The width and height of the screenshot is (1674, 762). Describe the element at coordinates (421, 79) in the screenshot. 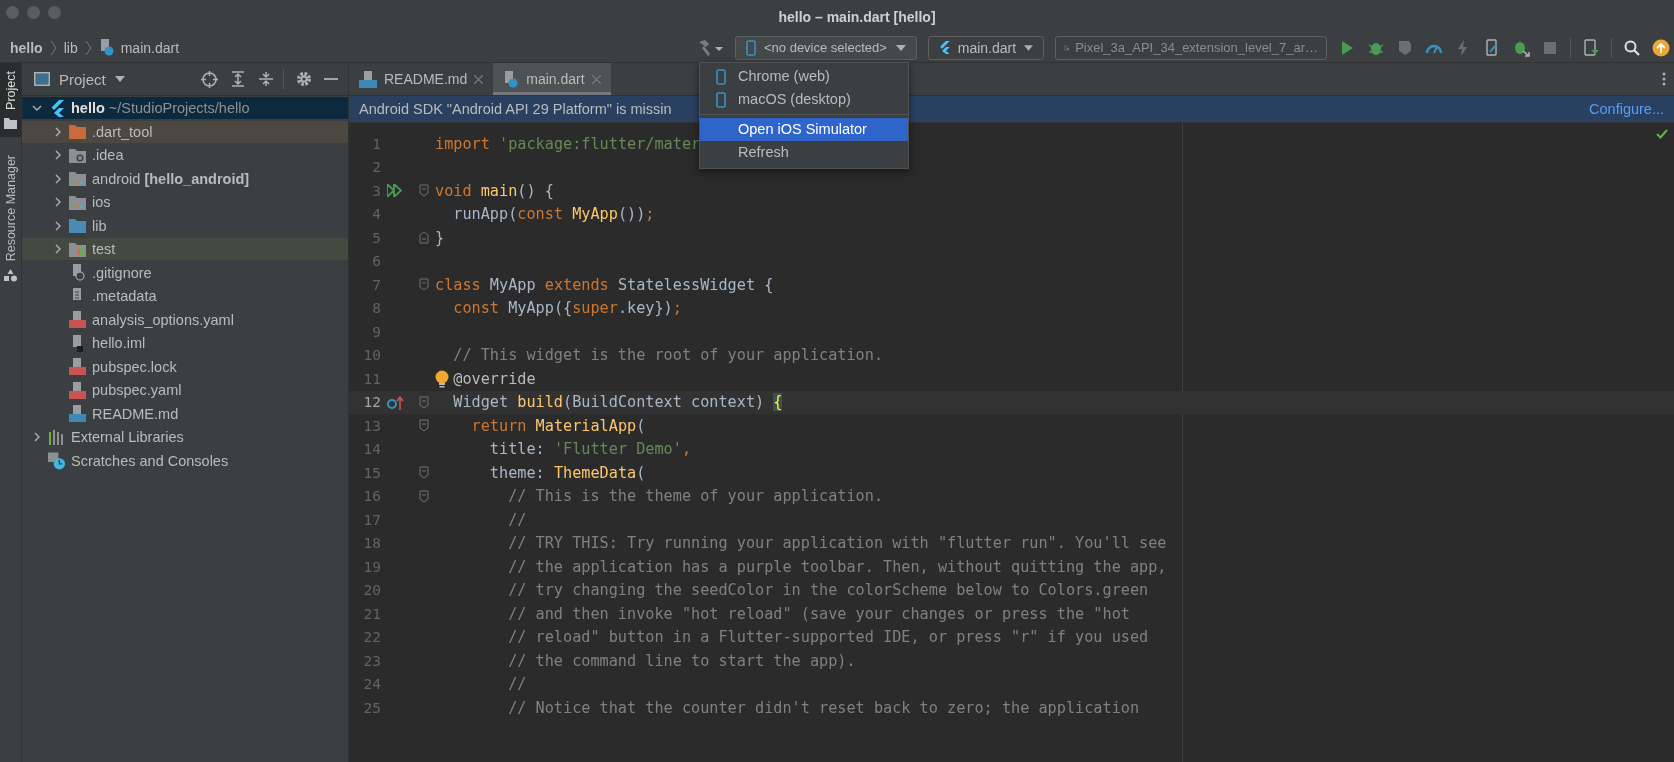

I see `editor-tab: README.md` at that location.